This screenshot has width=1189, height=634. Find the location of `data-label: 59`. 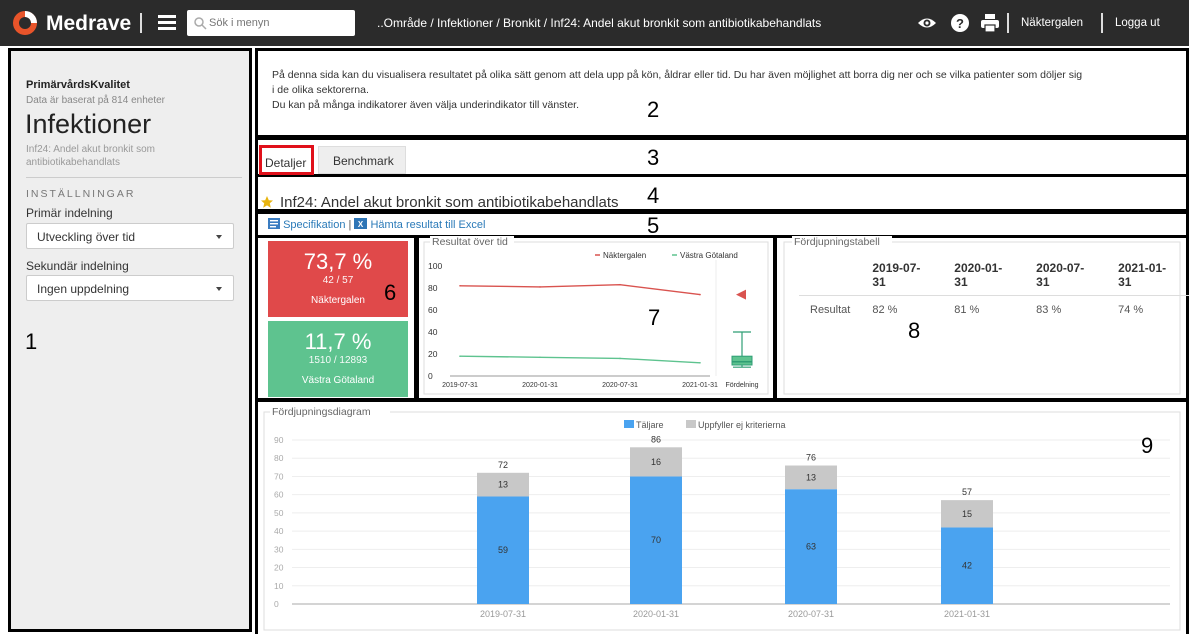

data-label: 59 is located at coordinates (503, 550).